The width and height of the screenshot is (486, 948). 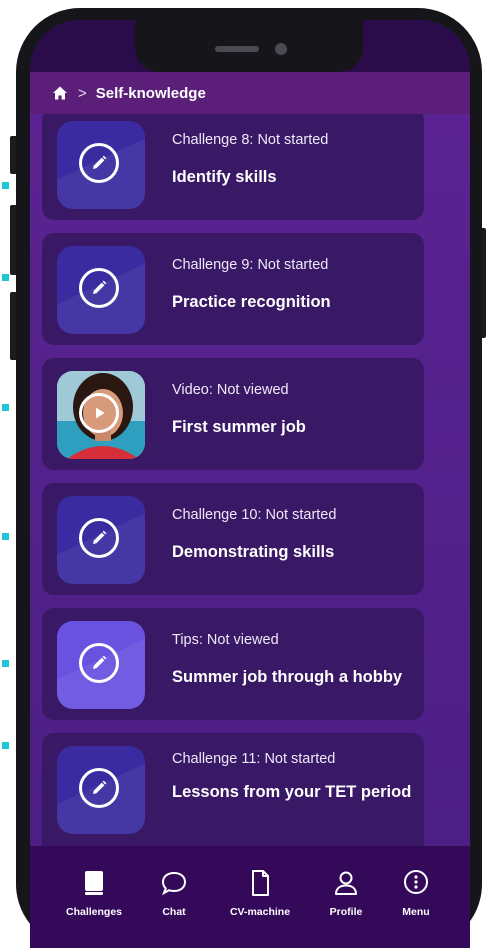 I want to click on phone-notch, so click(x=249, y=46).